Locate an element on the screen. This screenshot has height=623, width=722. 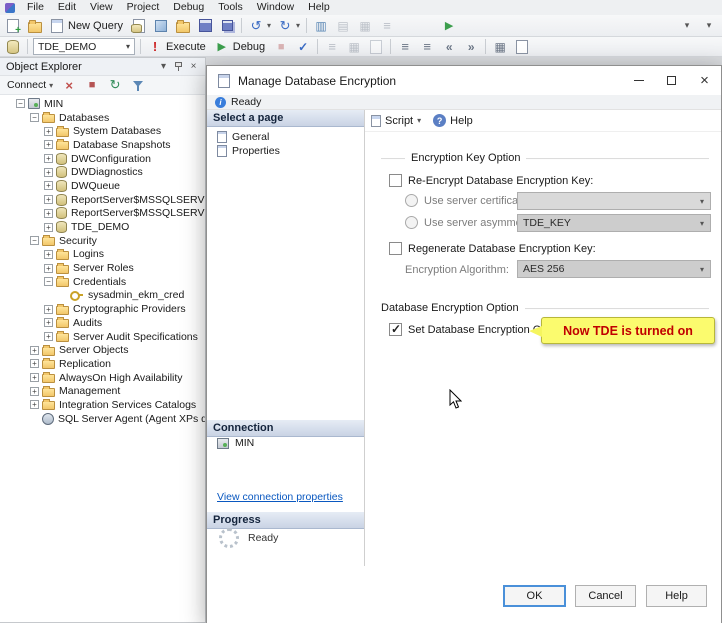
debug-button: Debug is located at coordinates (240, 47).